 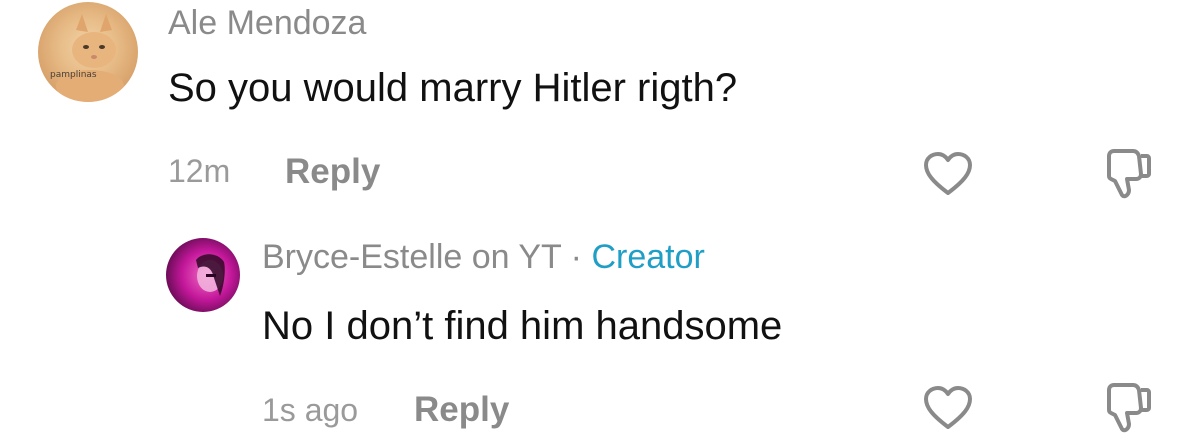 I want to click on avatar, so click(x=203, y=275).